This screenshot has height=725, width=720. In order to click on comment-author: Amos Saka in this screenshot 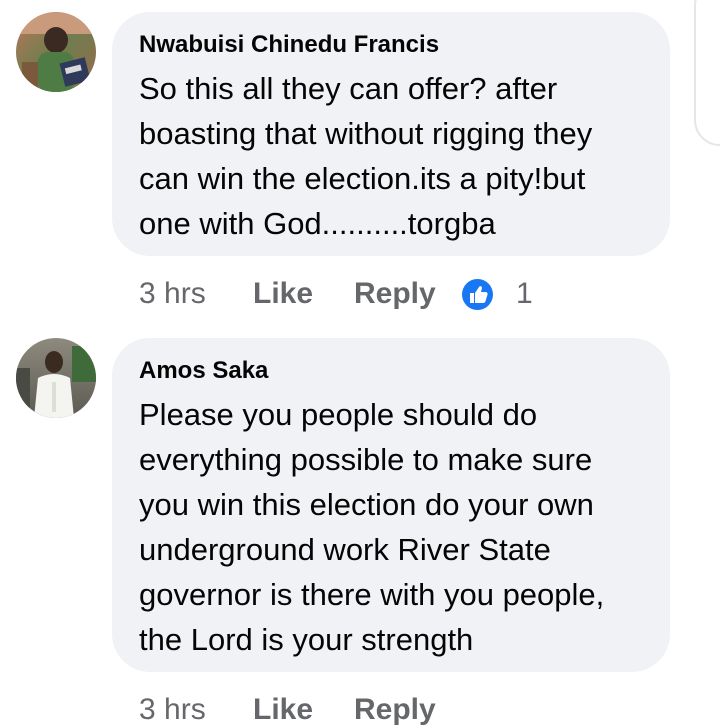, I will do `click(391, 371)`.